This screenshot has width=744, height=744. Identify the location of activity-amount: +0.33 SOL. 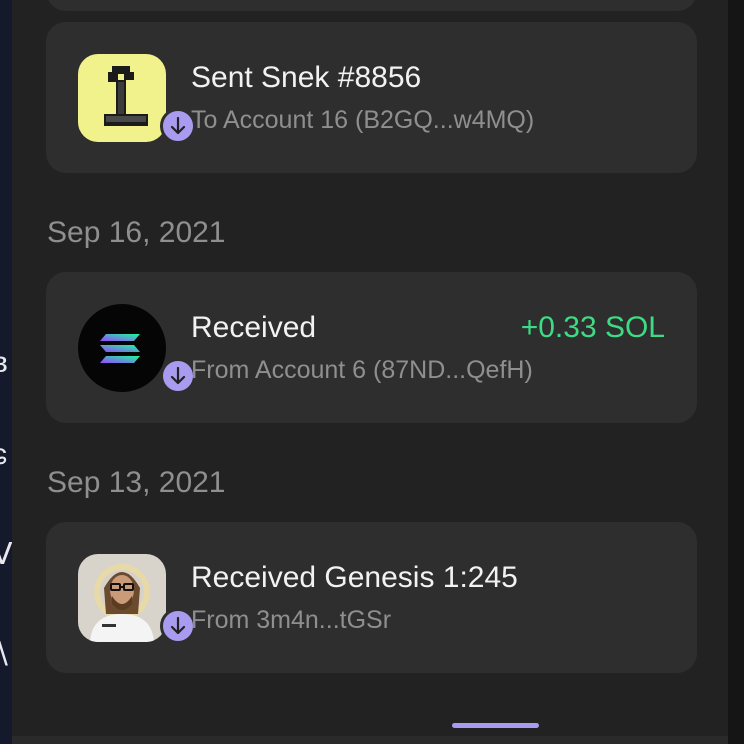
(592, 327).